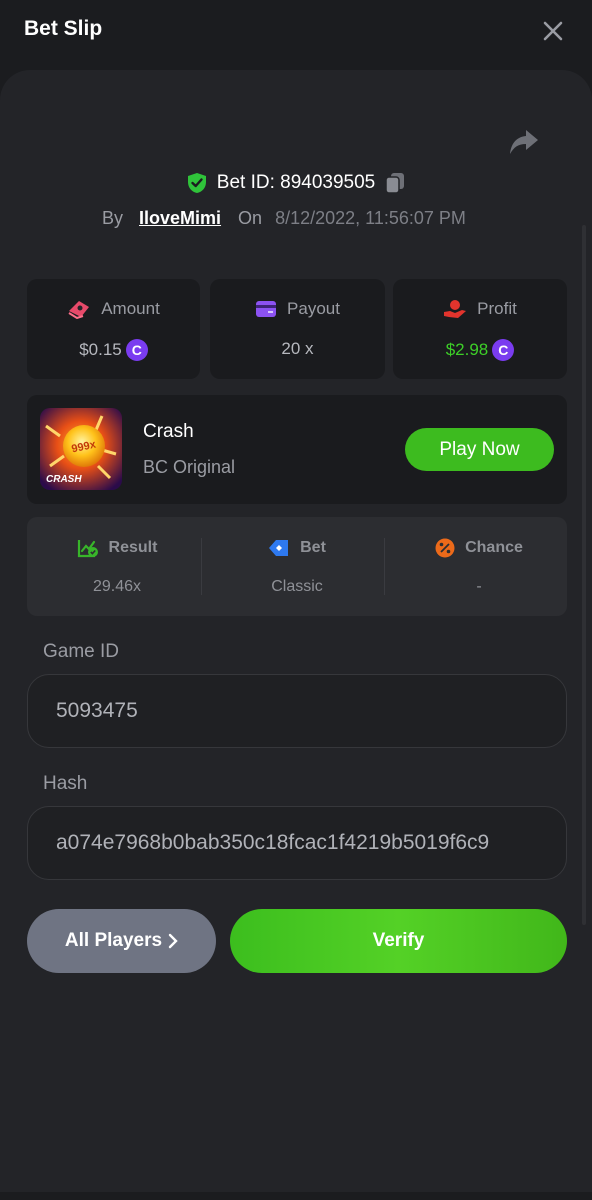 The height and width of the screenshot is (1200, 592). What do you see at coordinates (133, 547) in the screenshot?
I see `result-label: Result` at bounding box center [133, 547].